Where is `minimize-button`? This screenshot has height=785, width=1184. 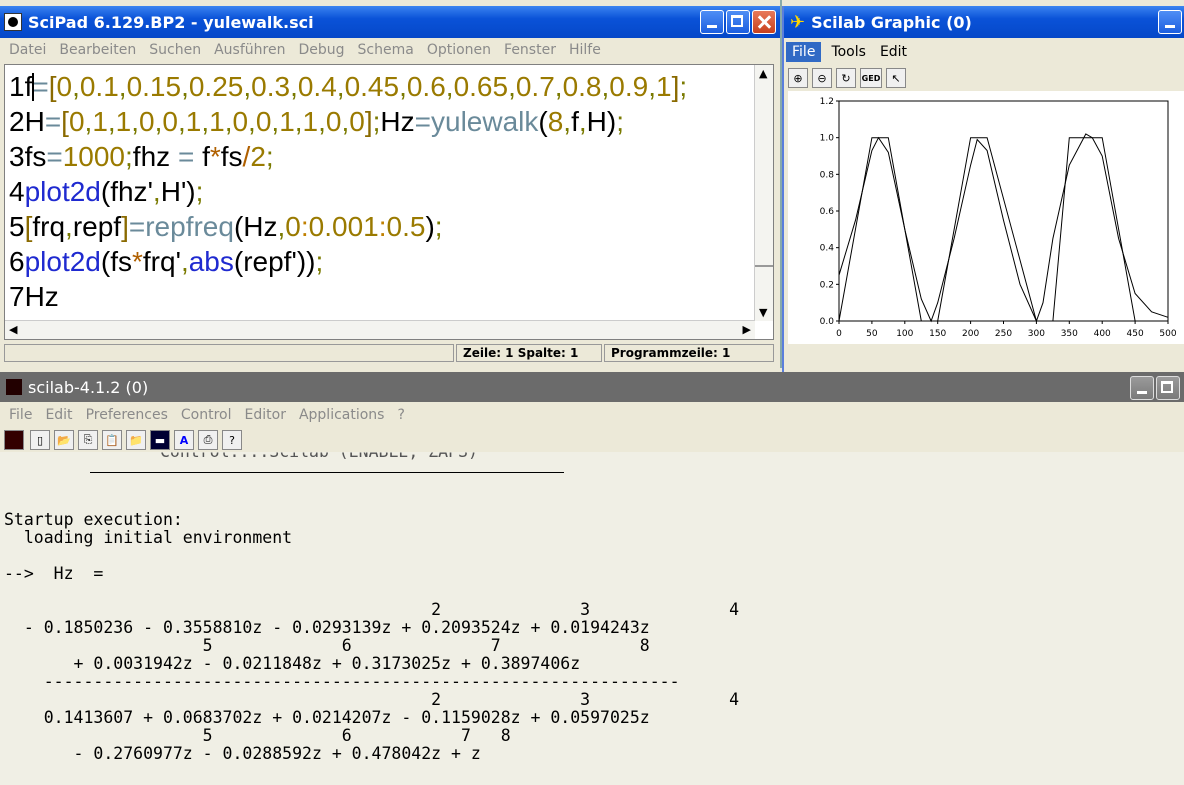 minimize-button is located at coordinates (712, 22).